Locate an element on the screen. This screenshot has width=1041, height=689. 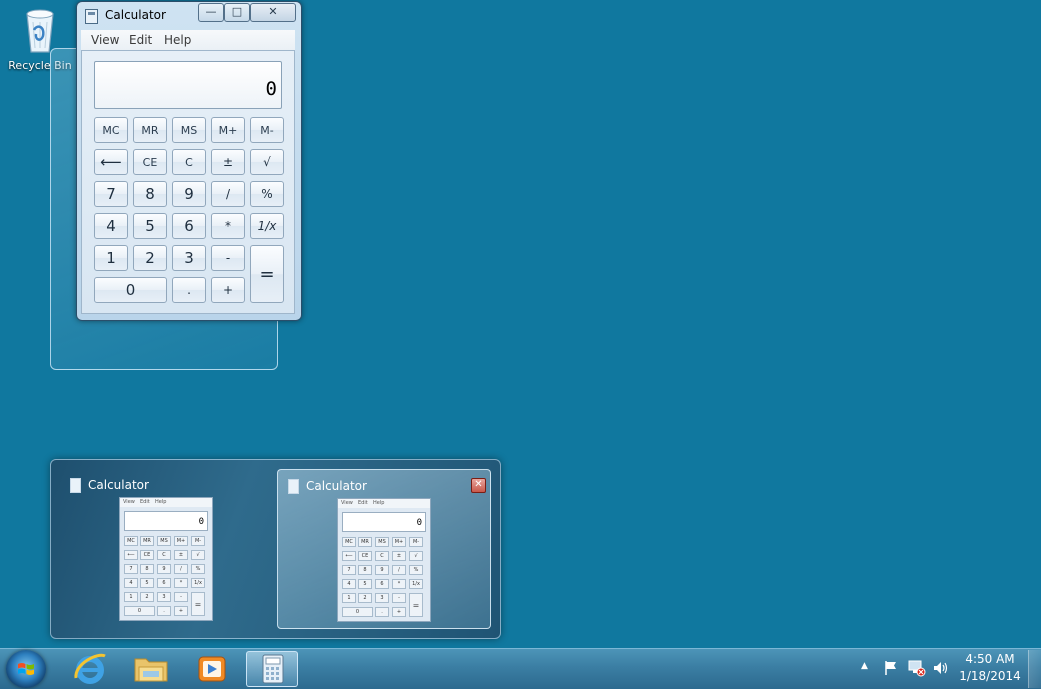
system-clock: 4:50 AM 1/18/2014 is located at coordinates (990, 667).